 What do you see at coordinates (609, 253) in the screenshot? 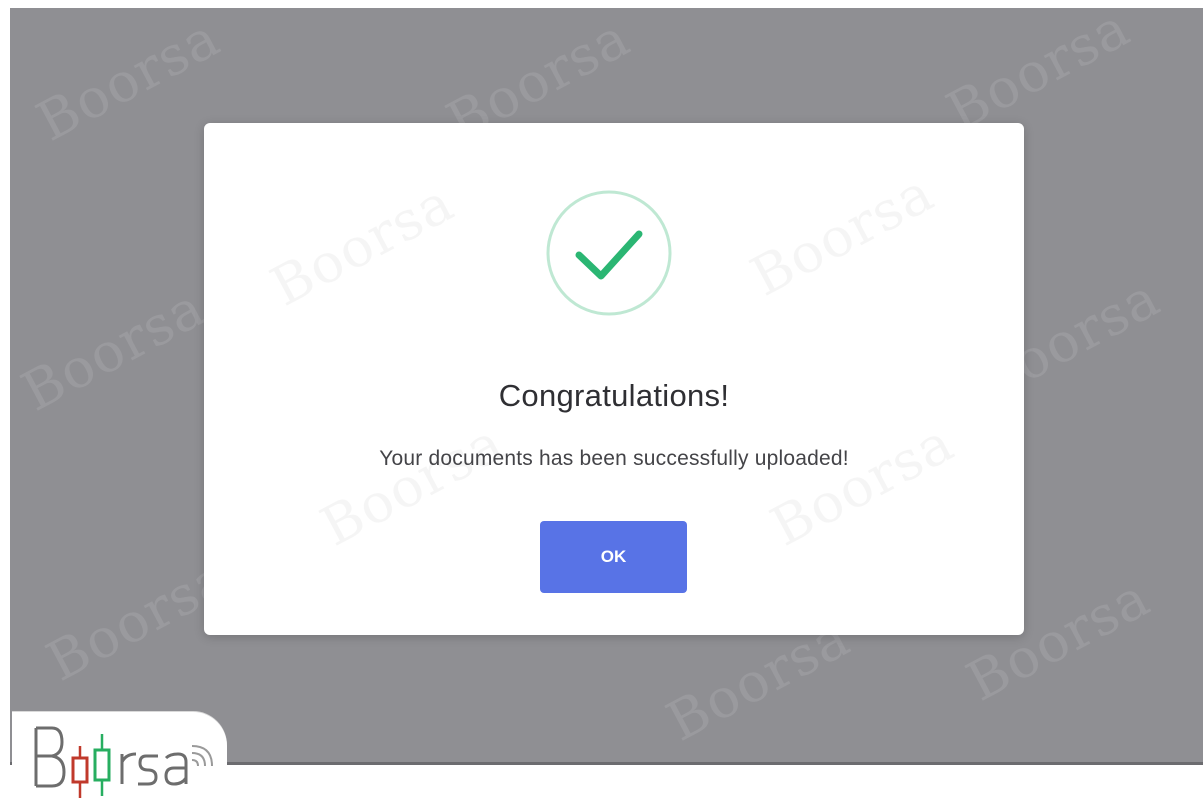
I see `check-circle-icon` at bounding box center [609, 253].